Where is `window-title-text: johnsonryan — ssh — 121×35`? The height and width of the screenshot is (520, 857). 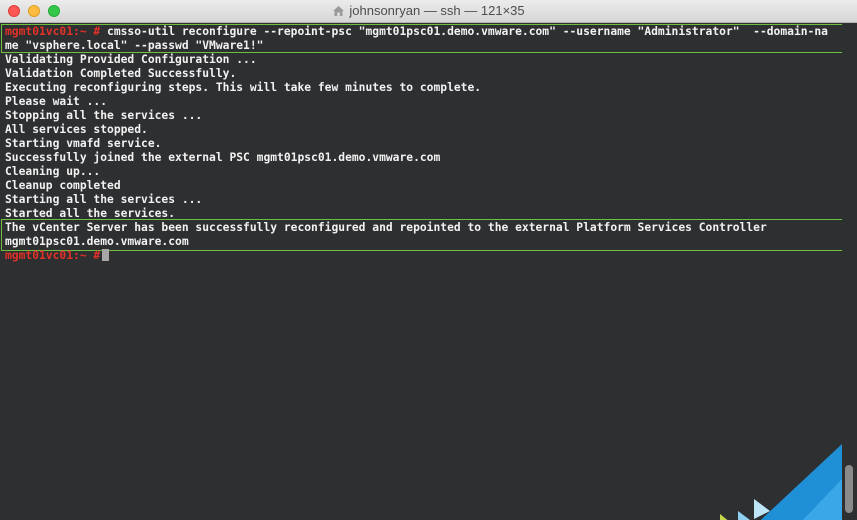 window-title-text: johnsonryan — ssh — 121×35 is located at coordinates (437, 10).